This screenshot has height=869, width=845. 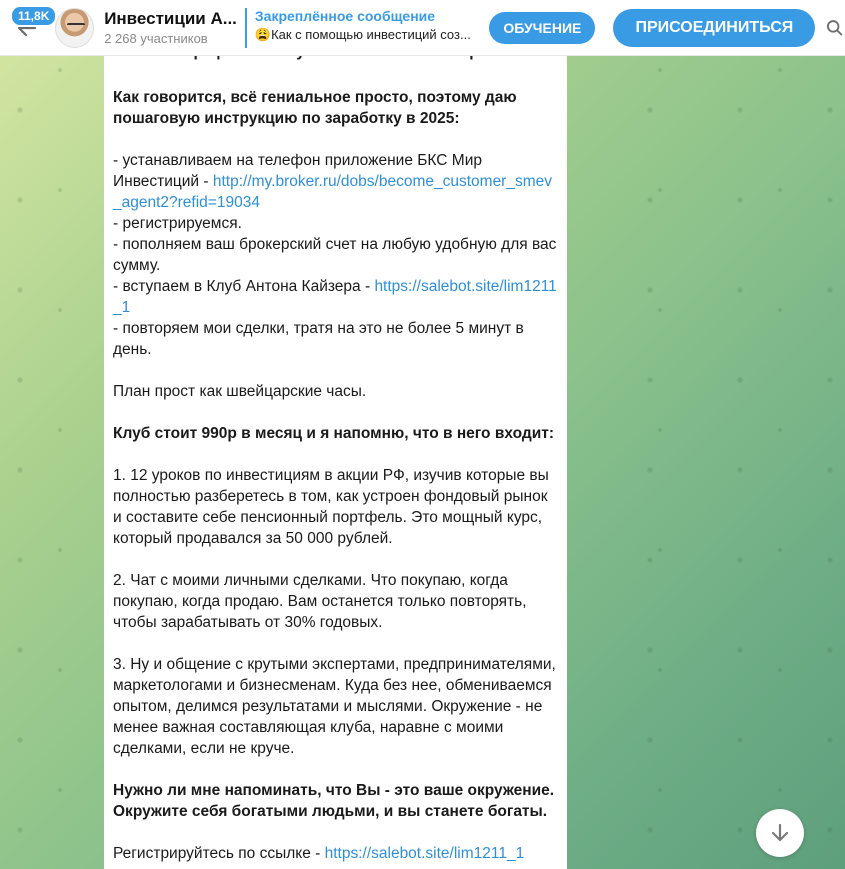 What do you see at coordinates (219, 853) in the screenshot?
I see `register-text: Регистрируйтесь по ссылке -` at bounding box center [219, 853].